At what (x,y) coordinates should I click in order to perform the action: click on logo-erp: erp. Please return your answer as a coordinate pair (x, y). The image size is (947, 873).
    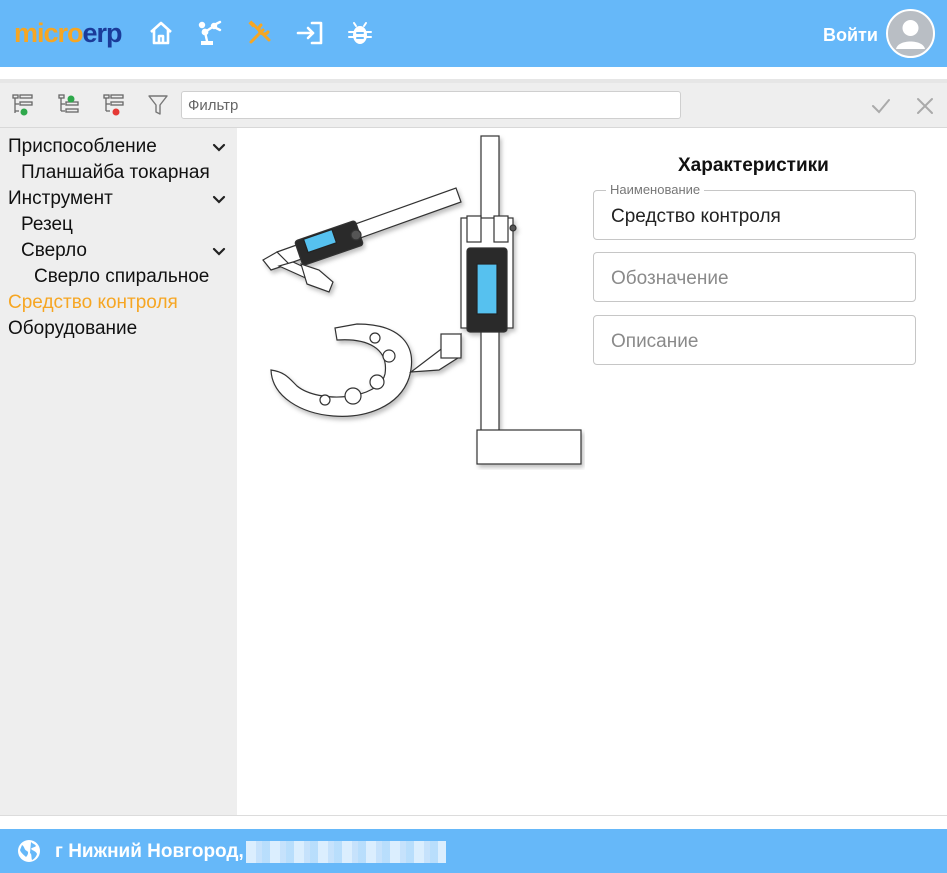
    Looking at the image, I should click on (102, 33).